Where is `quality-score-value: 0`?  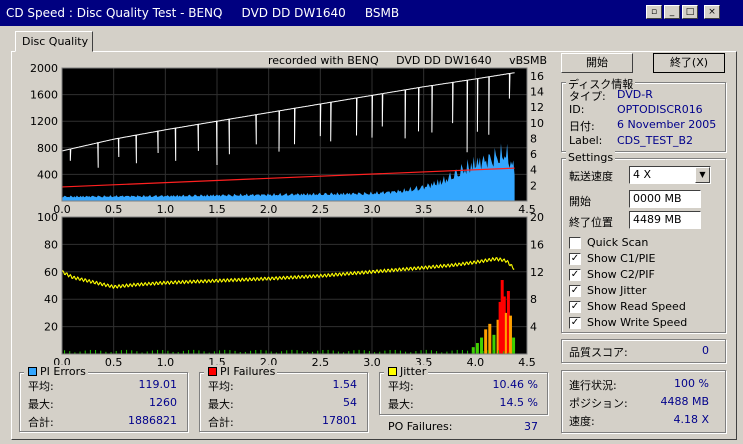 quality-score-value: 0 is located at coordinates (705, 350).